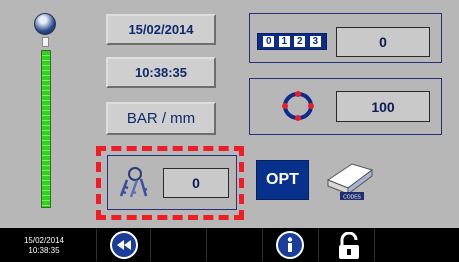 The height and width of the screenshot is (262, 459). Describe the element at coordinates (161, 72) in the screenshot. I see `time-display: 10:38:35` at that location.